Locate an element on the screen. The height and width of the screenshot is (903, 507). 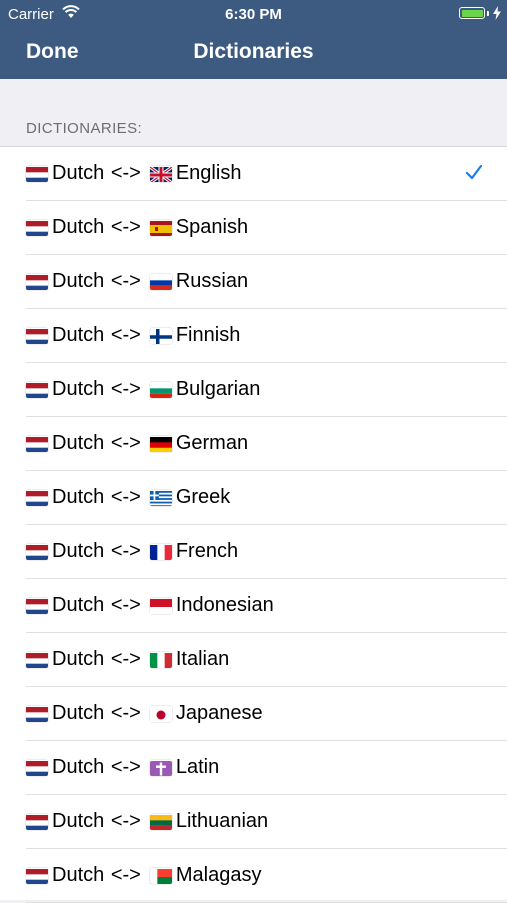
target-language-label: German is located at coordinates (212, 443).